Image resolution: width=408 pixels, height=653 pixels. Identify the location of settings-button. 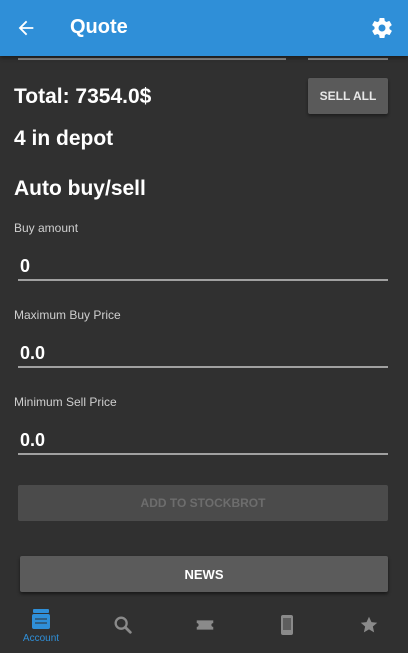
(382, 28).